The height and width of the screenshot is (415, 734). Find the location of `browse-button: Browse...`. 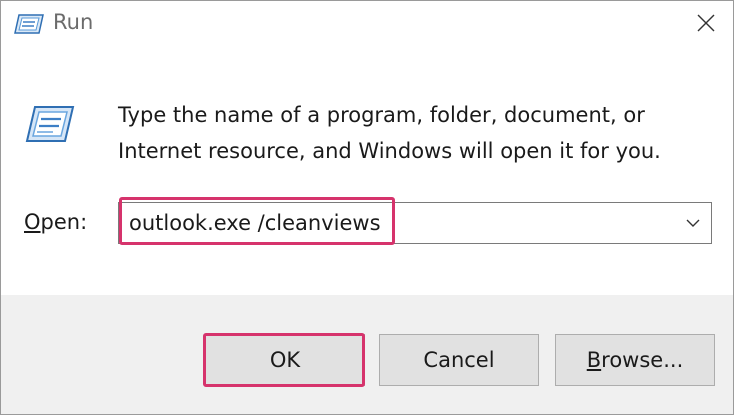

browse-button: Browse... is located at coordinates (635, 360).